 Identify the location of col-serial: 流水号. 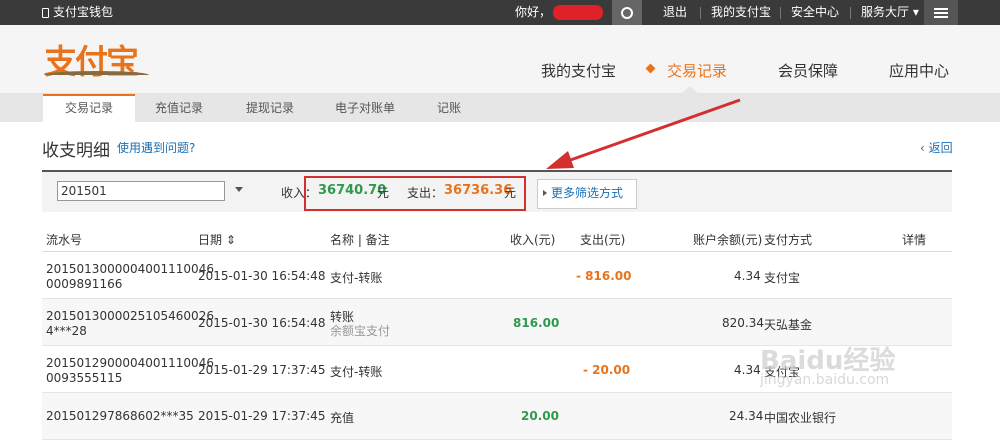
(64, 240).